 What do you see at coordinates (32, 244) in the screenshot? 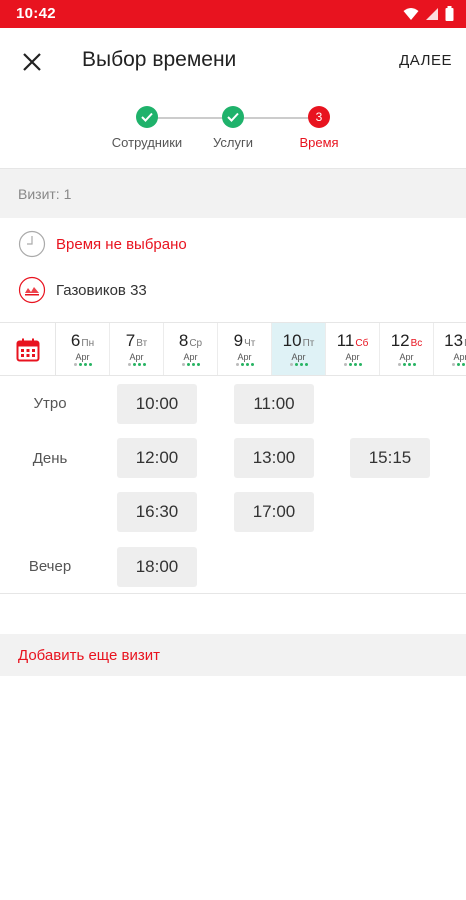
I see `clock-icon` at bounding box center [32, 244].